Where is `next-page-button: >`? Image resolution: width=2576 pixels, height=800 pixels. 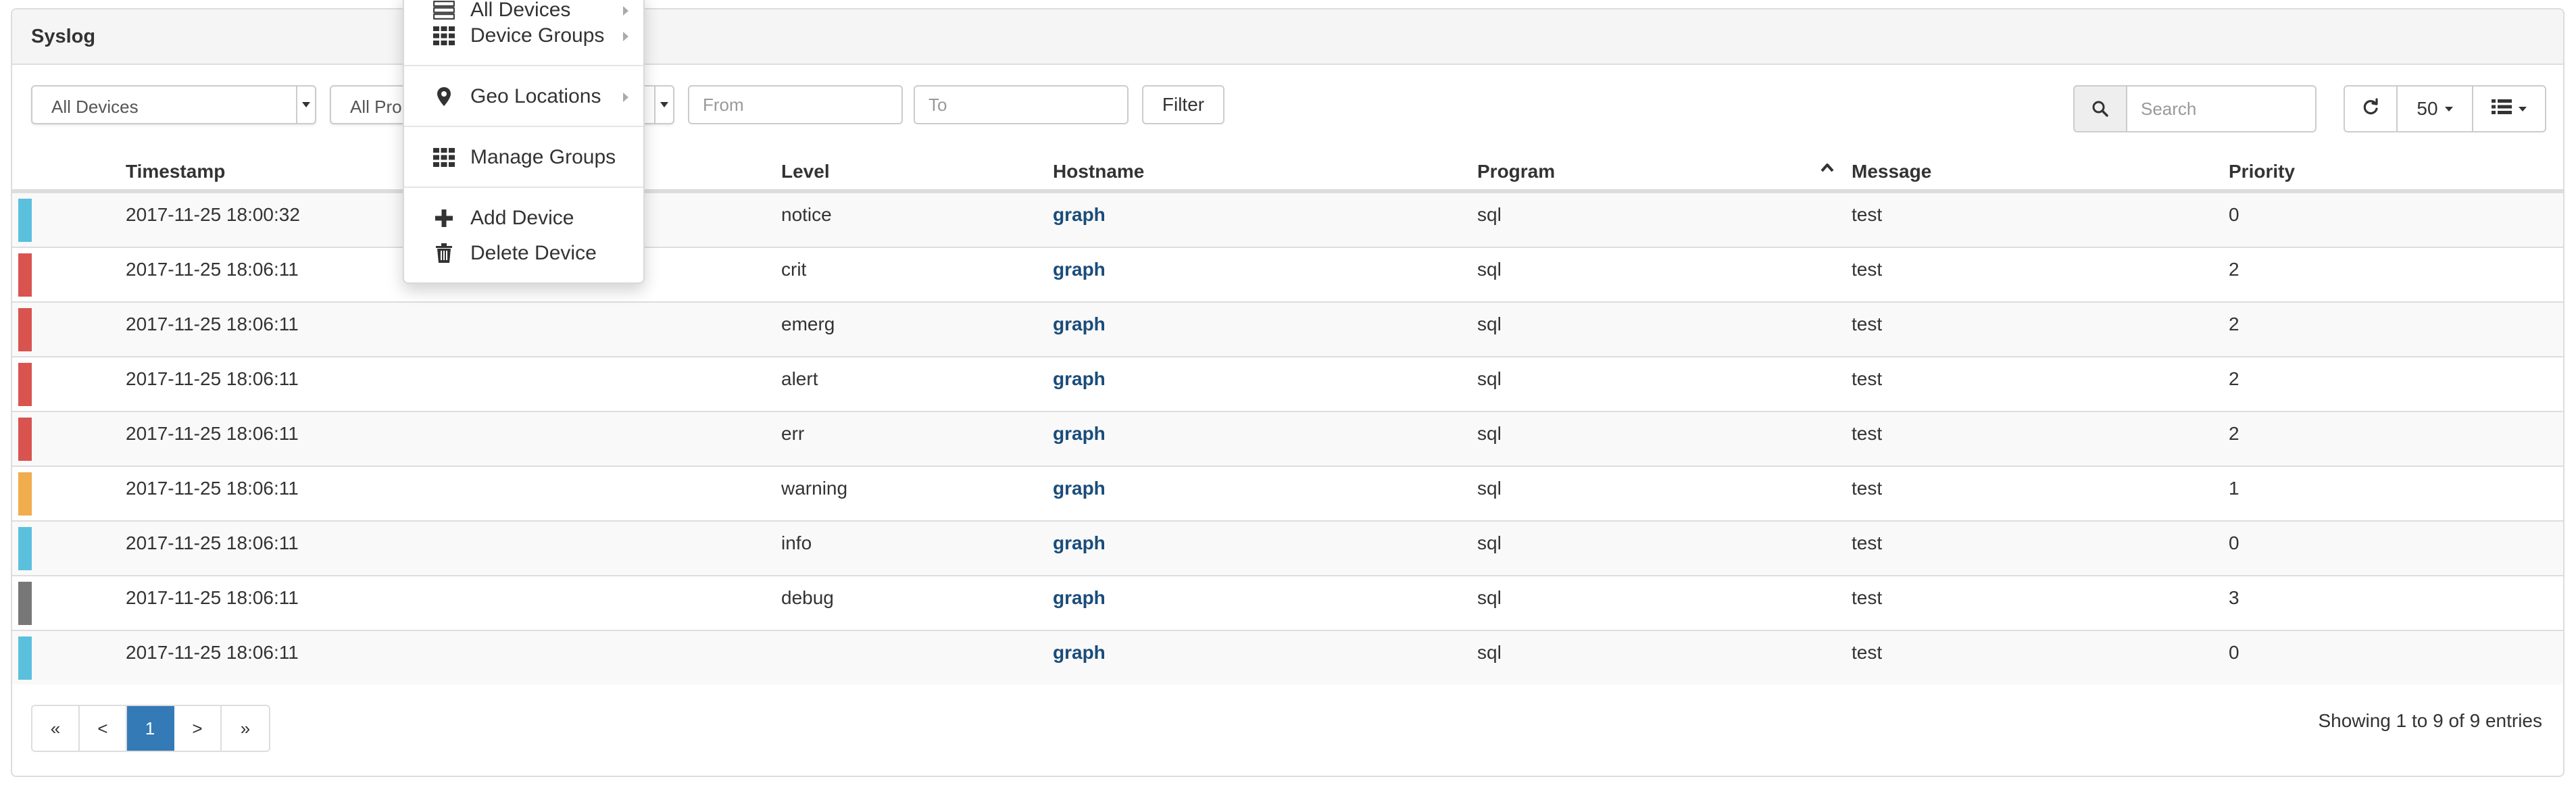
next-page-button: > is located at coordinates (198, 728).